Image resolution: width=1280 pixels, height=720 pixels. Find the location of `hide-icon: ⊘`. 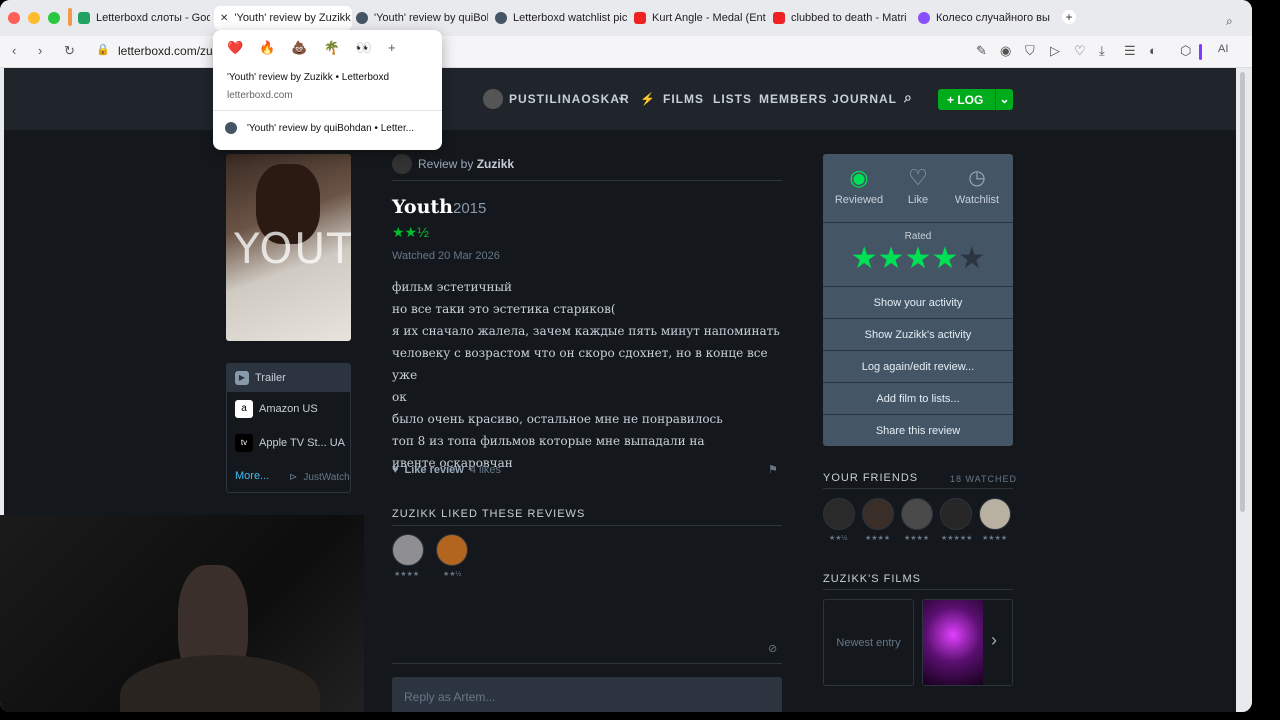

hide-icon: ⊘ is located at coordinates (772, 648).